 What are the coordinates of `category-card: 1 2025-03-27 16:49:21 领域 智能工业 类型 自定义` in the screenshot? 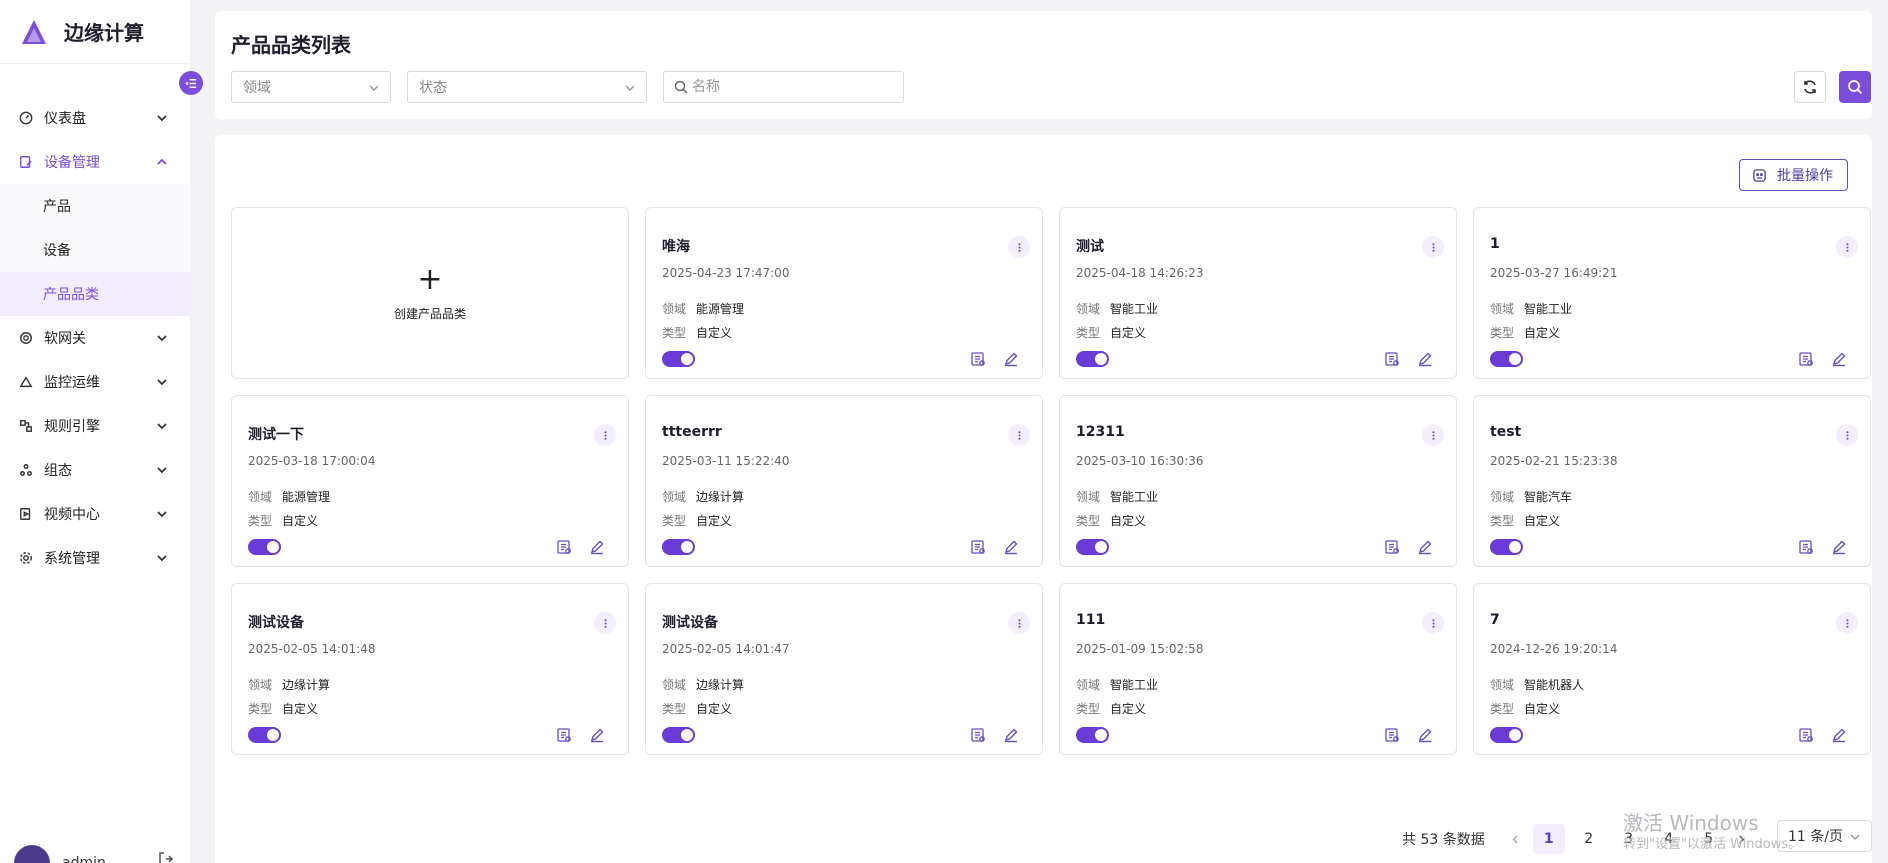 It's located at (1672, 293).